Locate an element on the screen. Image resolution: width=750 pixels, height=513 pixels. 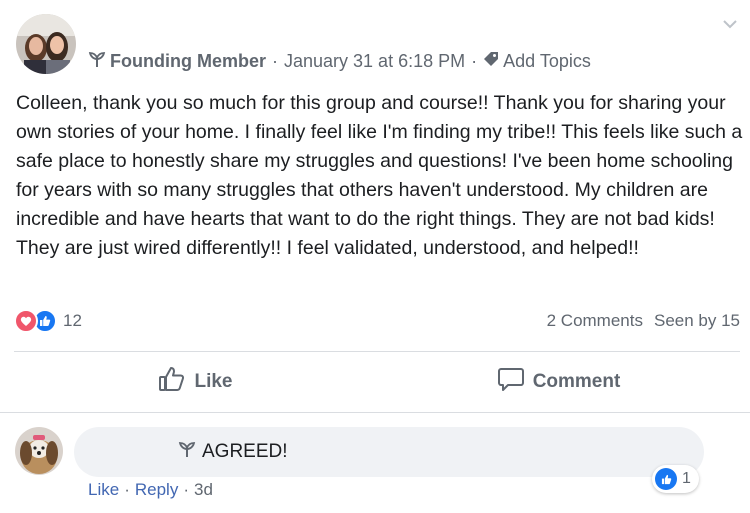
divider is located at coordinates (377, 351).